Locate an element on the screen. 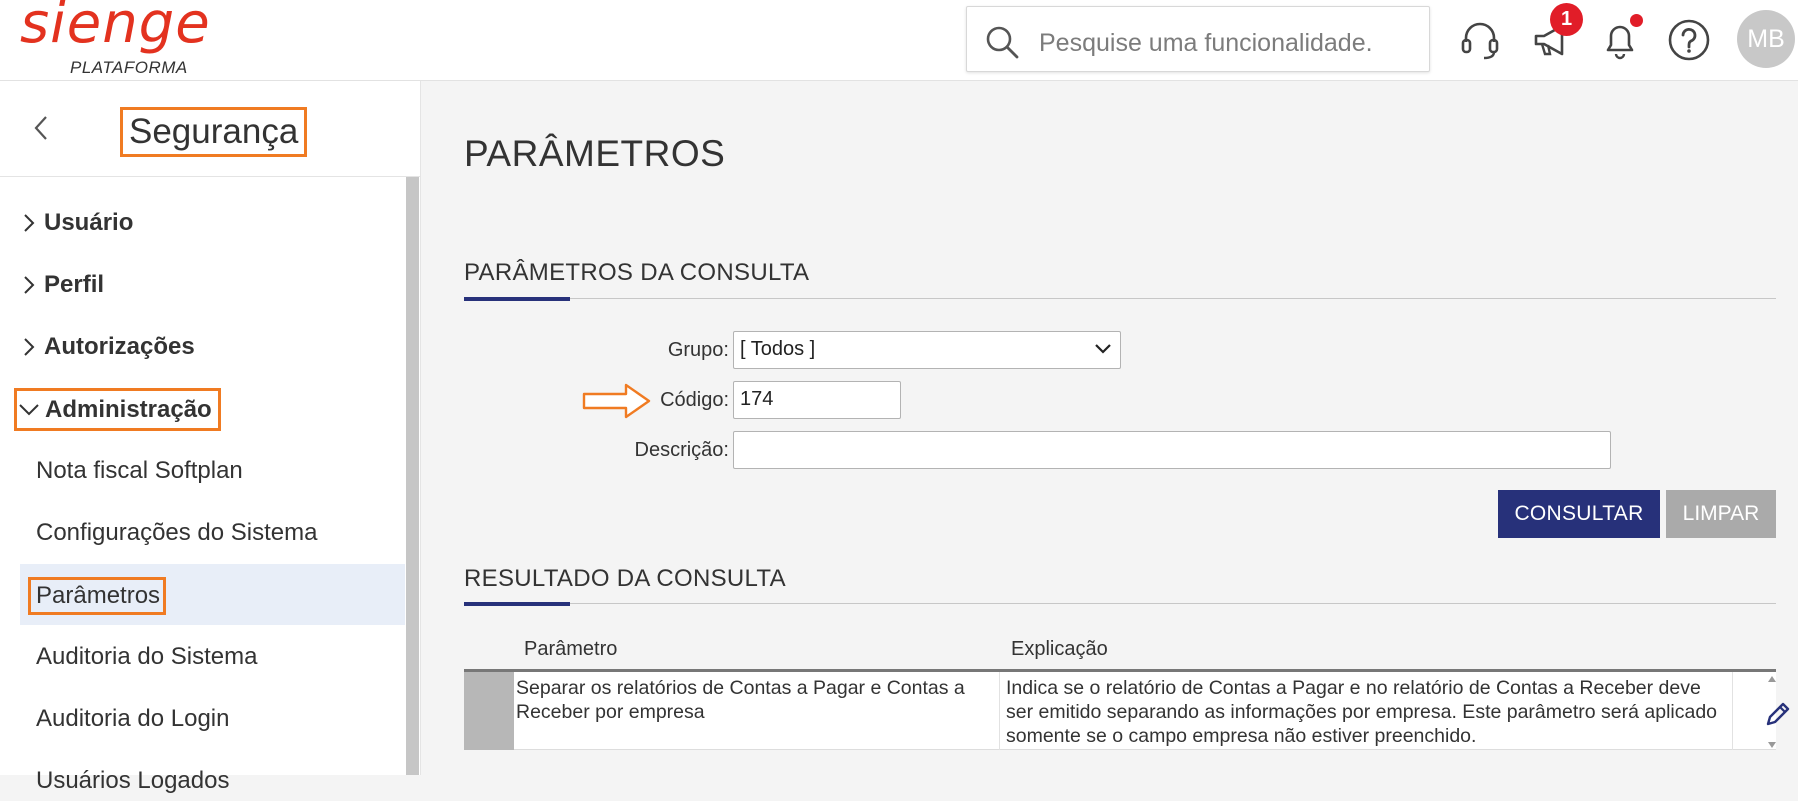 The width and height of the screenshot is (1798, 801). codigo-input: 174 is located at coordinates (817, 400).